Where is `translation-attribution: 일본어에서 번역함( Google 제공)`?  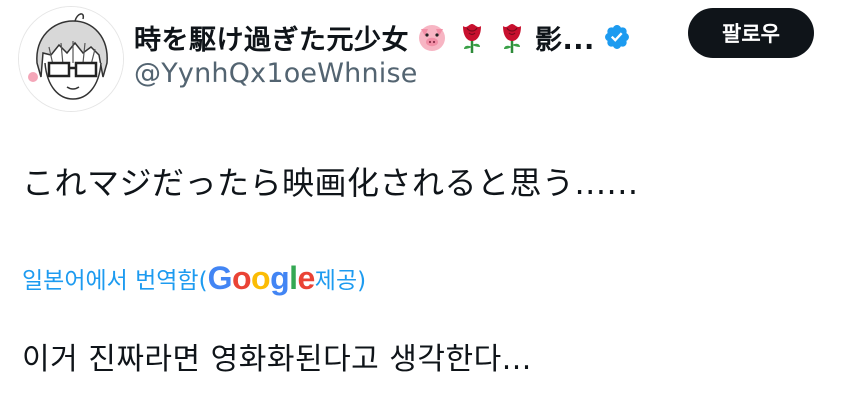
translation-attribution: 일본어에서 번역함( Google 제공) is located at coordinates (194, 278).